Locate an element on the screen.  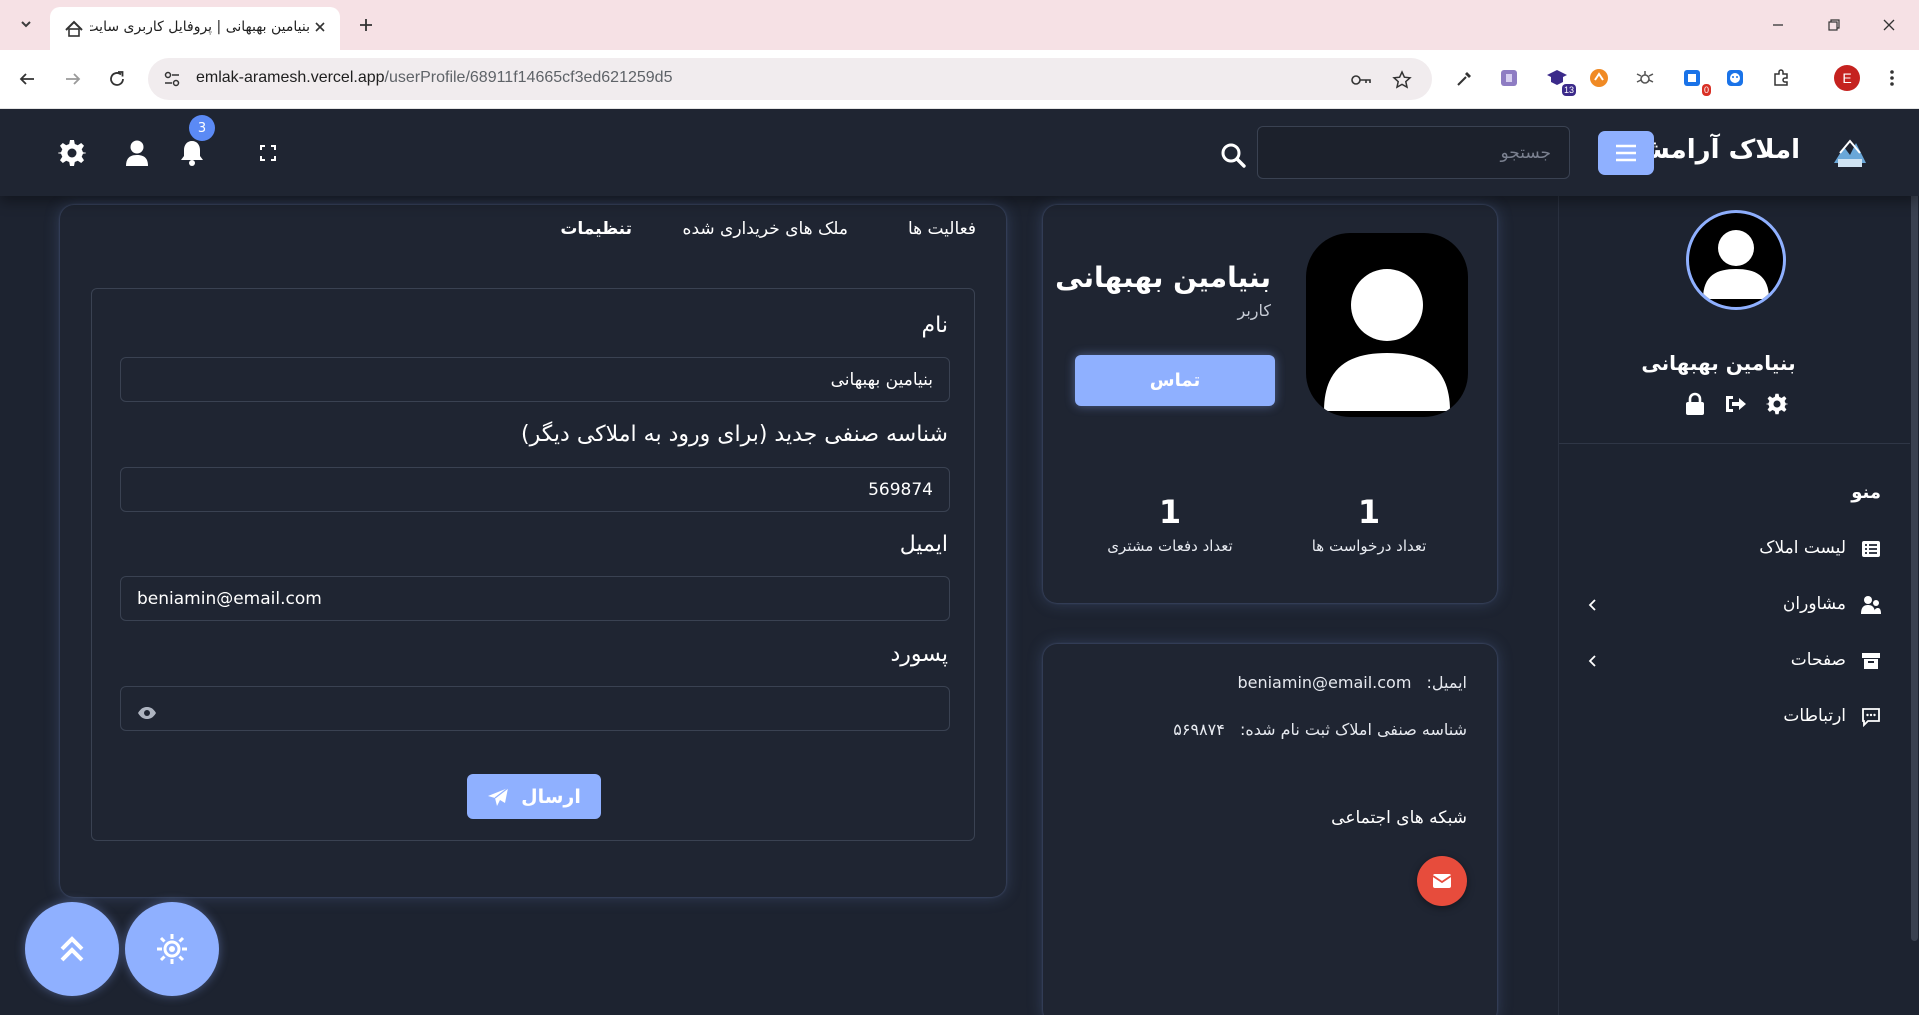
profile-role: کاربر is located at coordinates (1254, 310).